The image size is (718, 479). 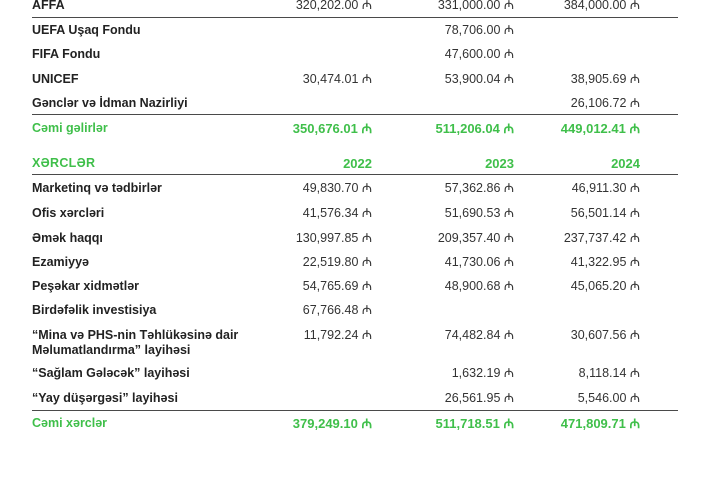 I want to click on value-2024: 38,905.69 ₼, so click(x=605, y=79).